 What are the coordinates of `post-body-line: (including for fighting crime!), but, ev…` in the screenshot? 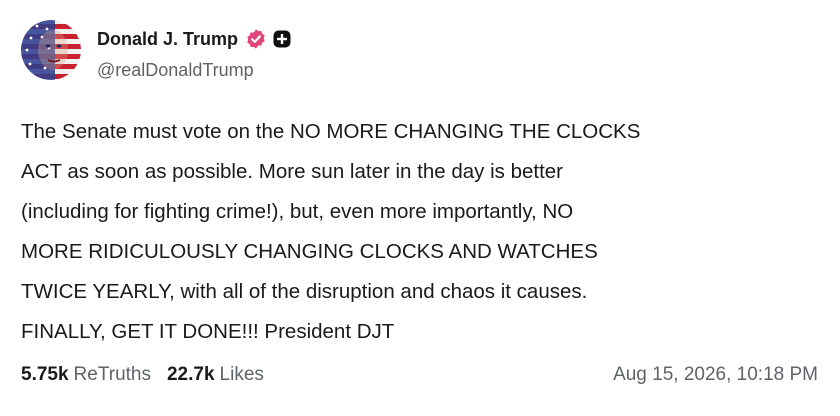 It's located at (297, 211).